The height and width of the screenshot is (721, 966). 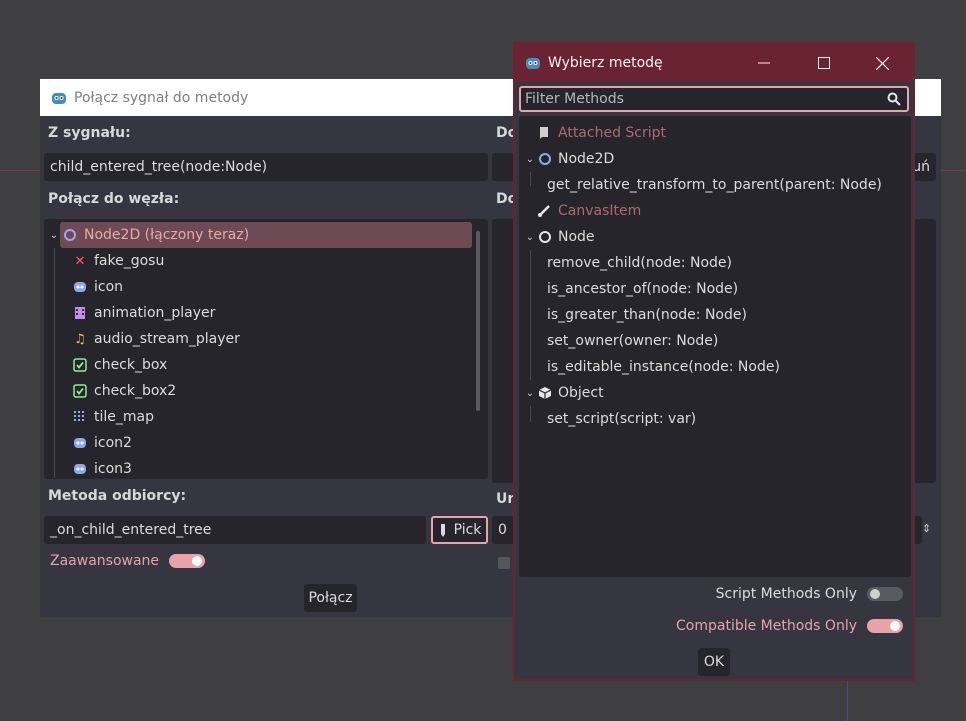 I want to click on tree-item-label: icon3, so click(x=113, y=469).